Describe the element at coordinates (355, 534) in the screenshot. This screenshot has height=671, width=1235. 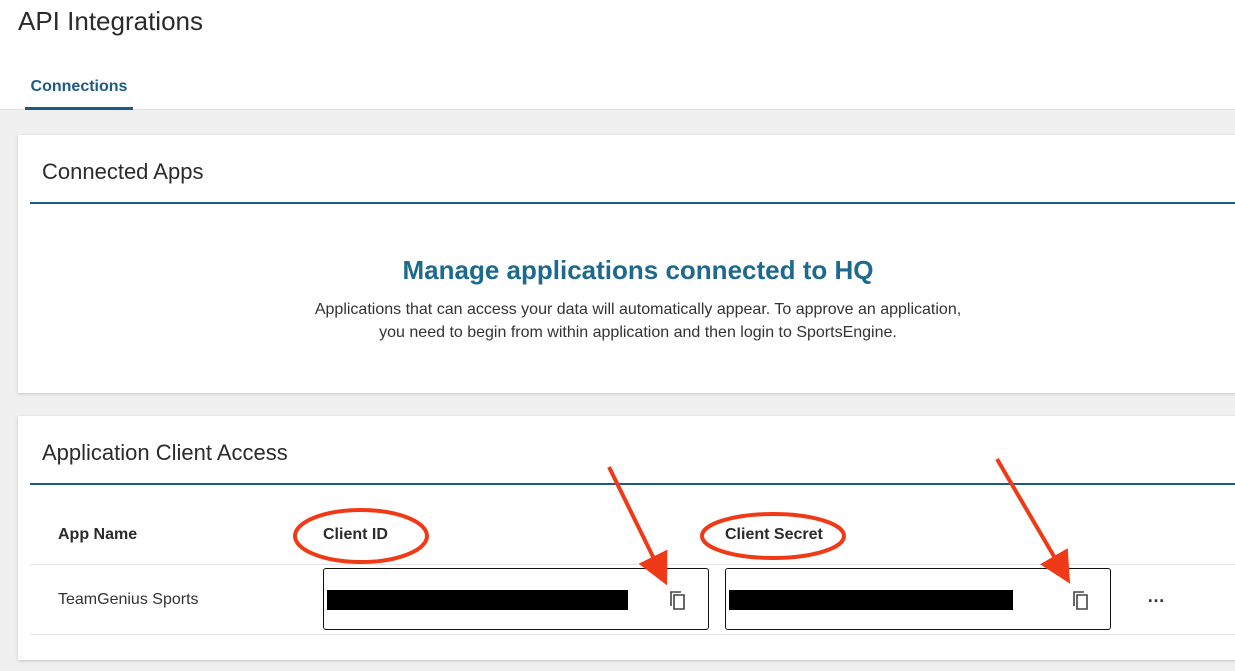
I see `column-header-client-id: Client ID` at that location.